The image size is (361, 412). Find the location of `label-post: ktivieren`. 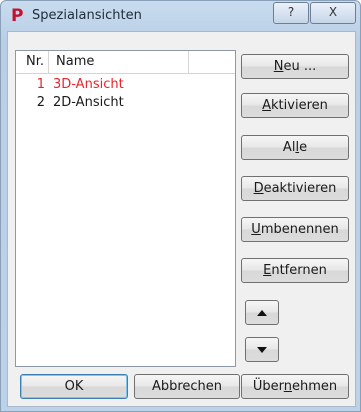

label-post: ktivieren is located at coordinates (299, 105).